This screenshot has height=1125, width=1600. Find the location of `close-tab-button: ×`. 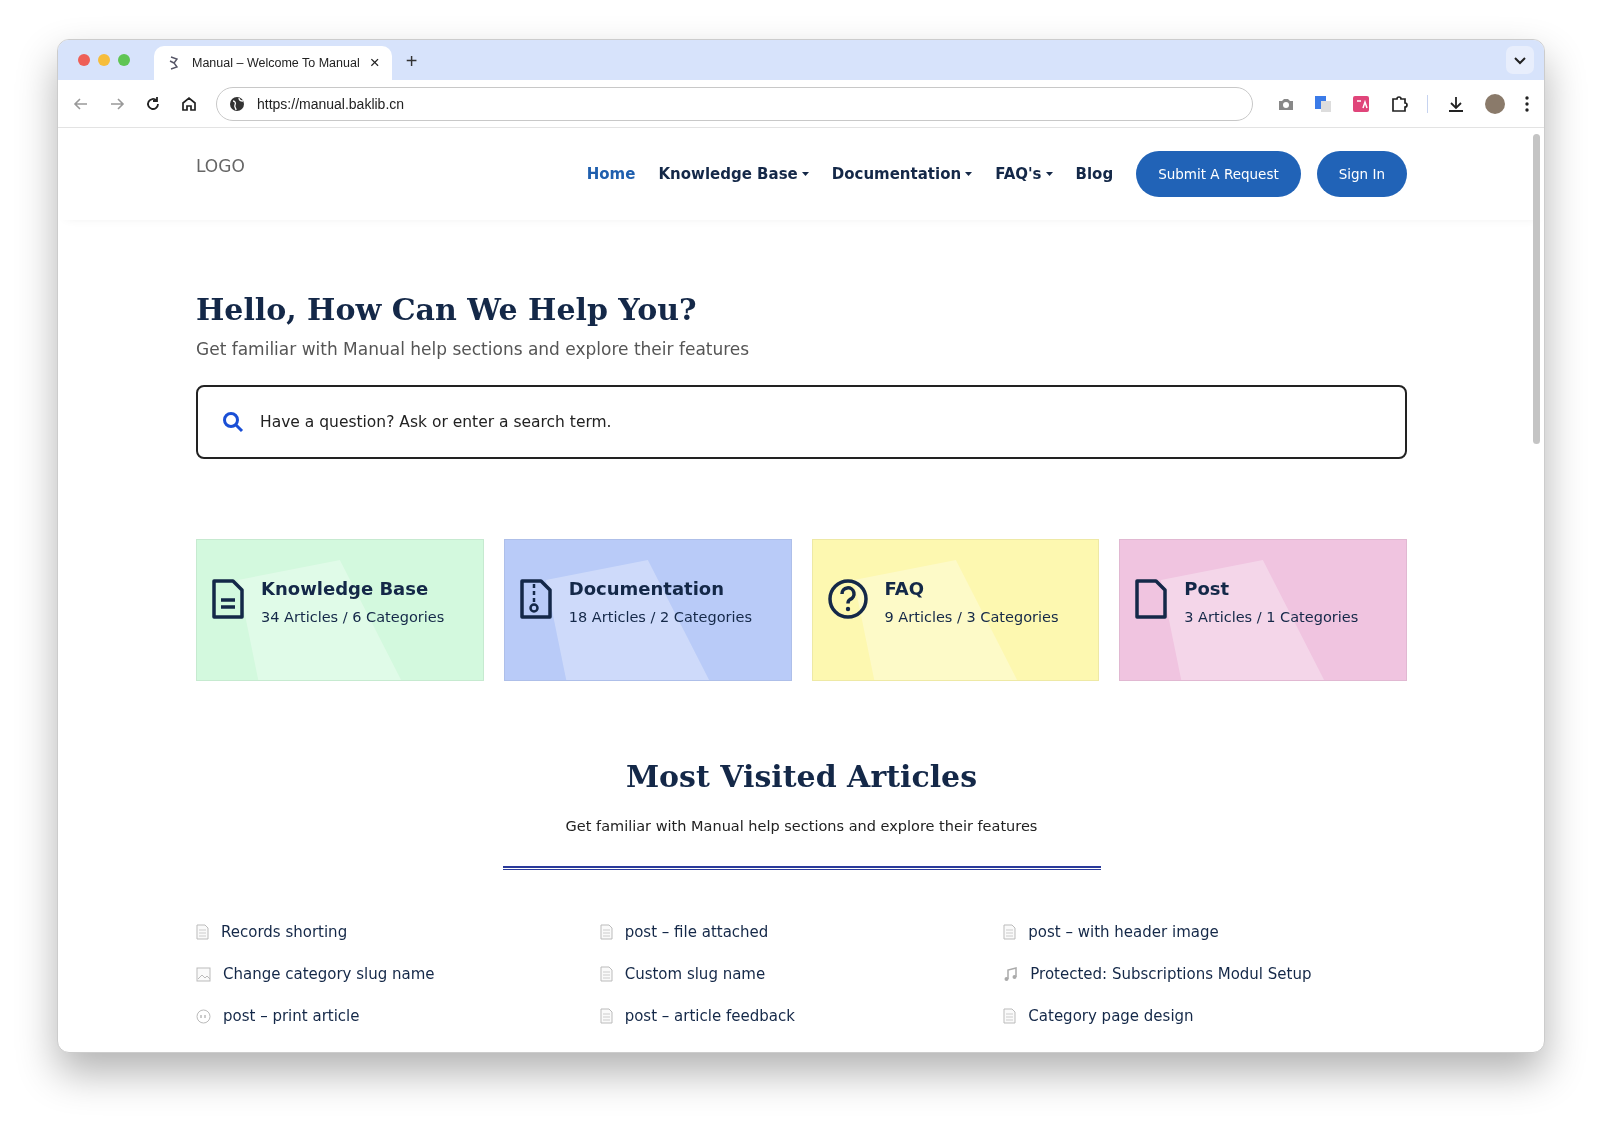

close-tab-button: × is located at coordinates (374, 63).